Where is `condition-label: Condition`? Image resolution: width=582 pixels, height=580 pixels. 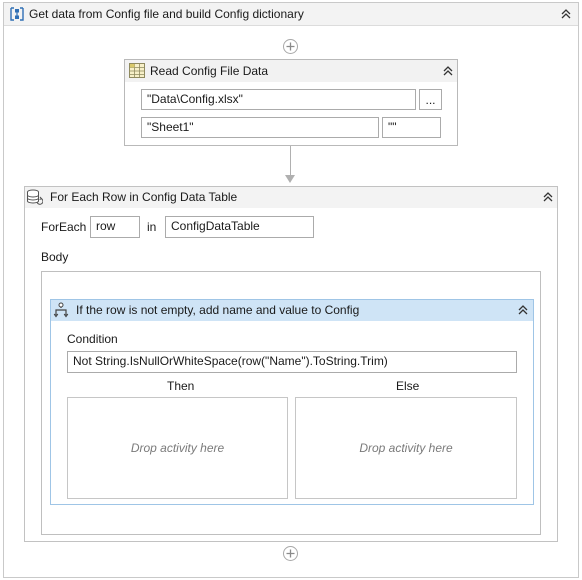 condition-label: Condition is located at coordinates (92, 339).